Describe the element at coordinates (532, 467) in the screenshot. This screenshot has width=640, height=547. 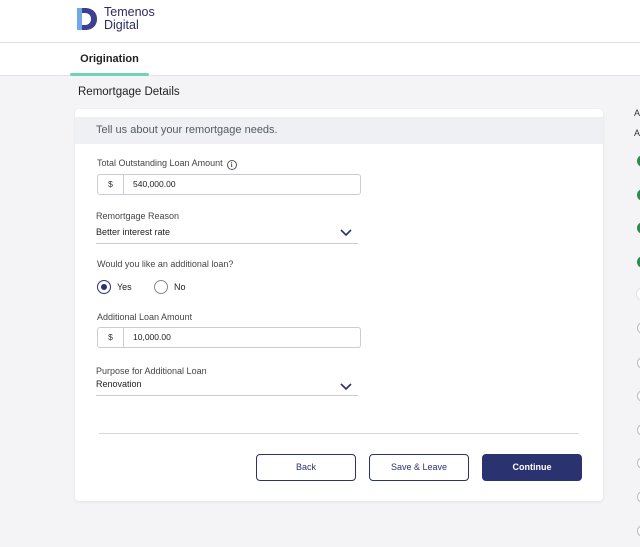
I see `continue-button: Continue` at that location.